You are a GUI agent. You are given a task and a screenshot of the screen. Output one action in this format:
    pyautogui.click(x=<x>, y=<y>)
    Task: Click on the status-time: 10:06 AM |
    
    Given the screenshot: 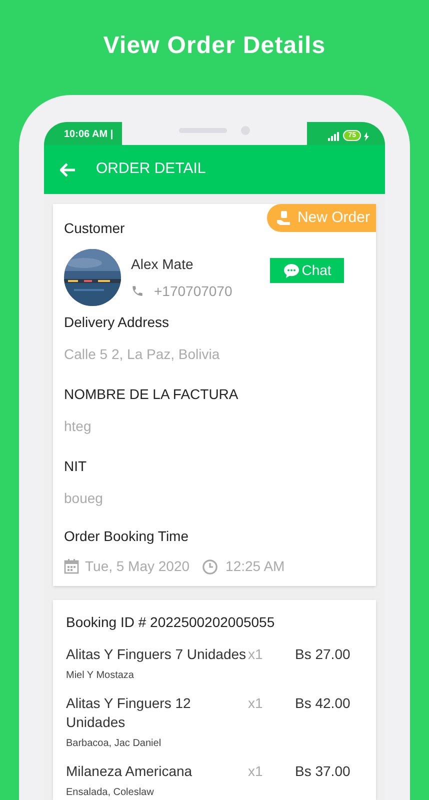 What is the action you would take?
    pyautogui.click(x=89, y=135)
    